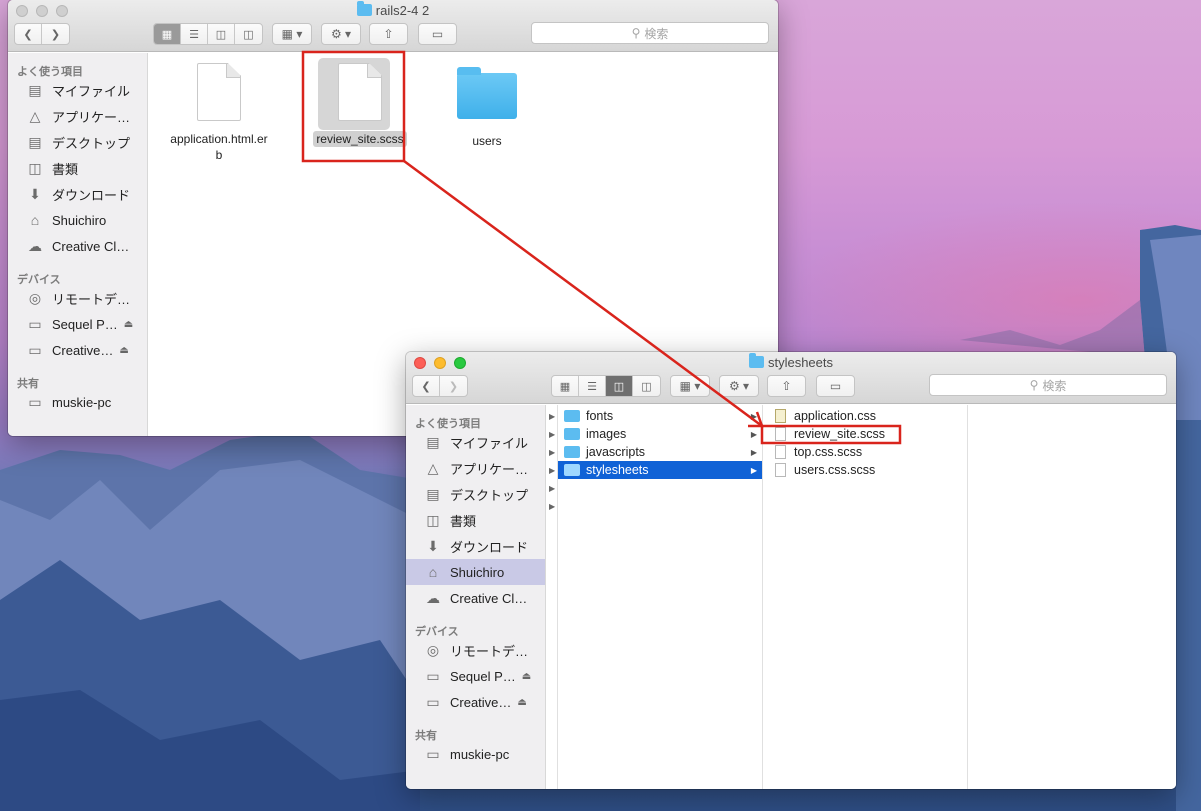  I want to click on documents-icon: ◫, so click(35, 167).